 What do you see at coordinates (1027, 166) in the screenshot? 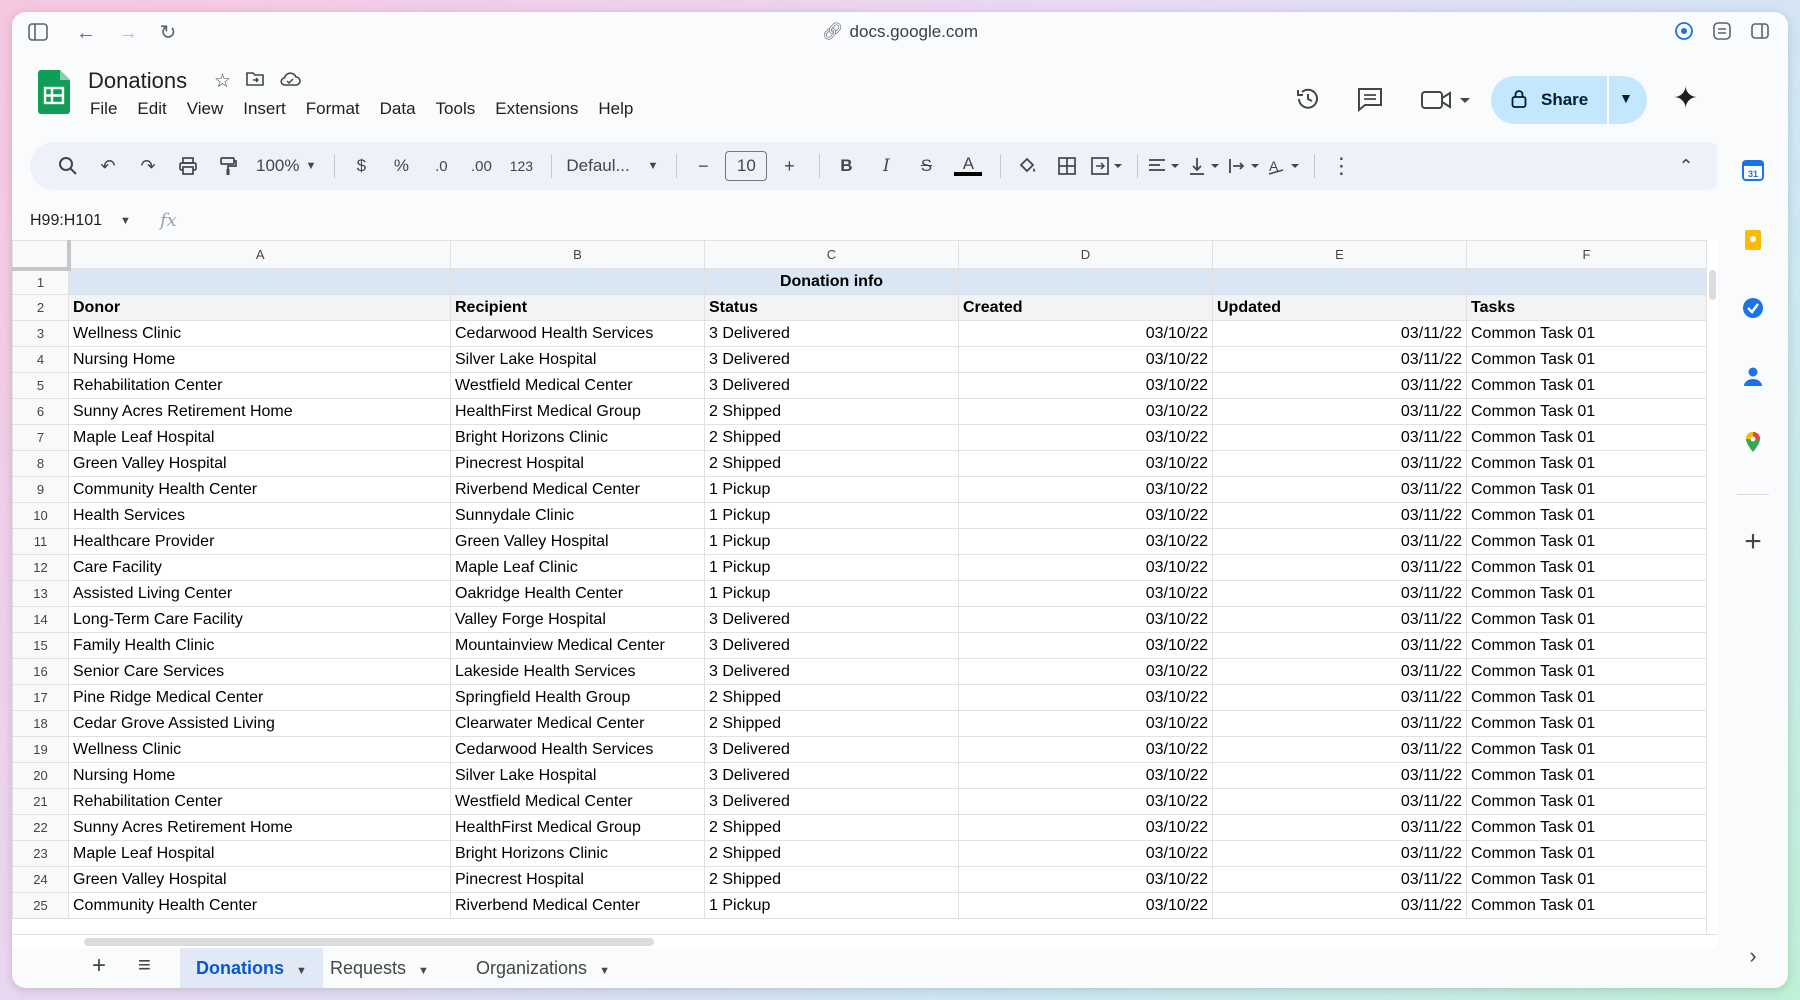
I see `fill-color-icon` at bounding box center [1027, 166].